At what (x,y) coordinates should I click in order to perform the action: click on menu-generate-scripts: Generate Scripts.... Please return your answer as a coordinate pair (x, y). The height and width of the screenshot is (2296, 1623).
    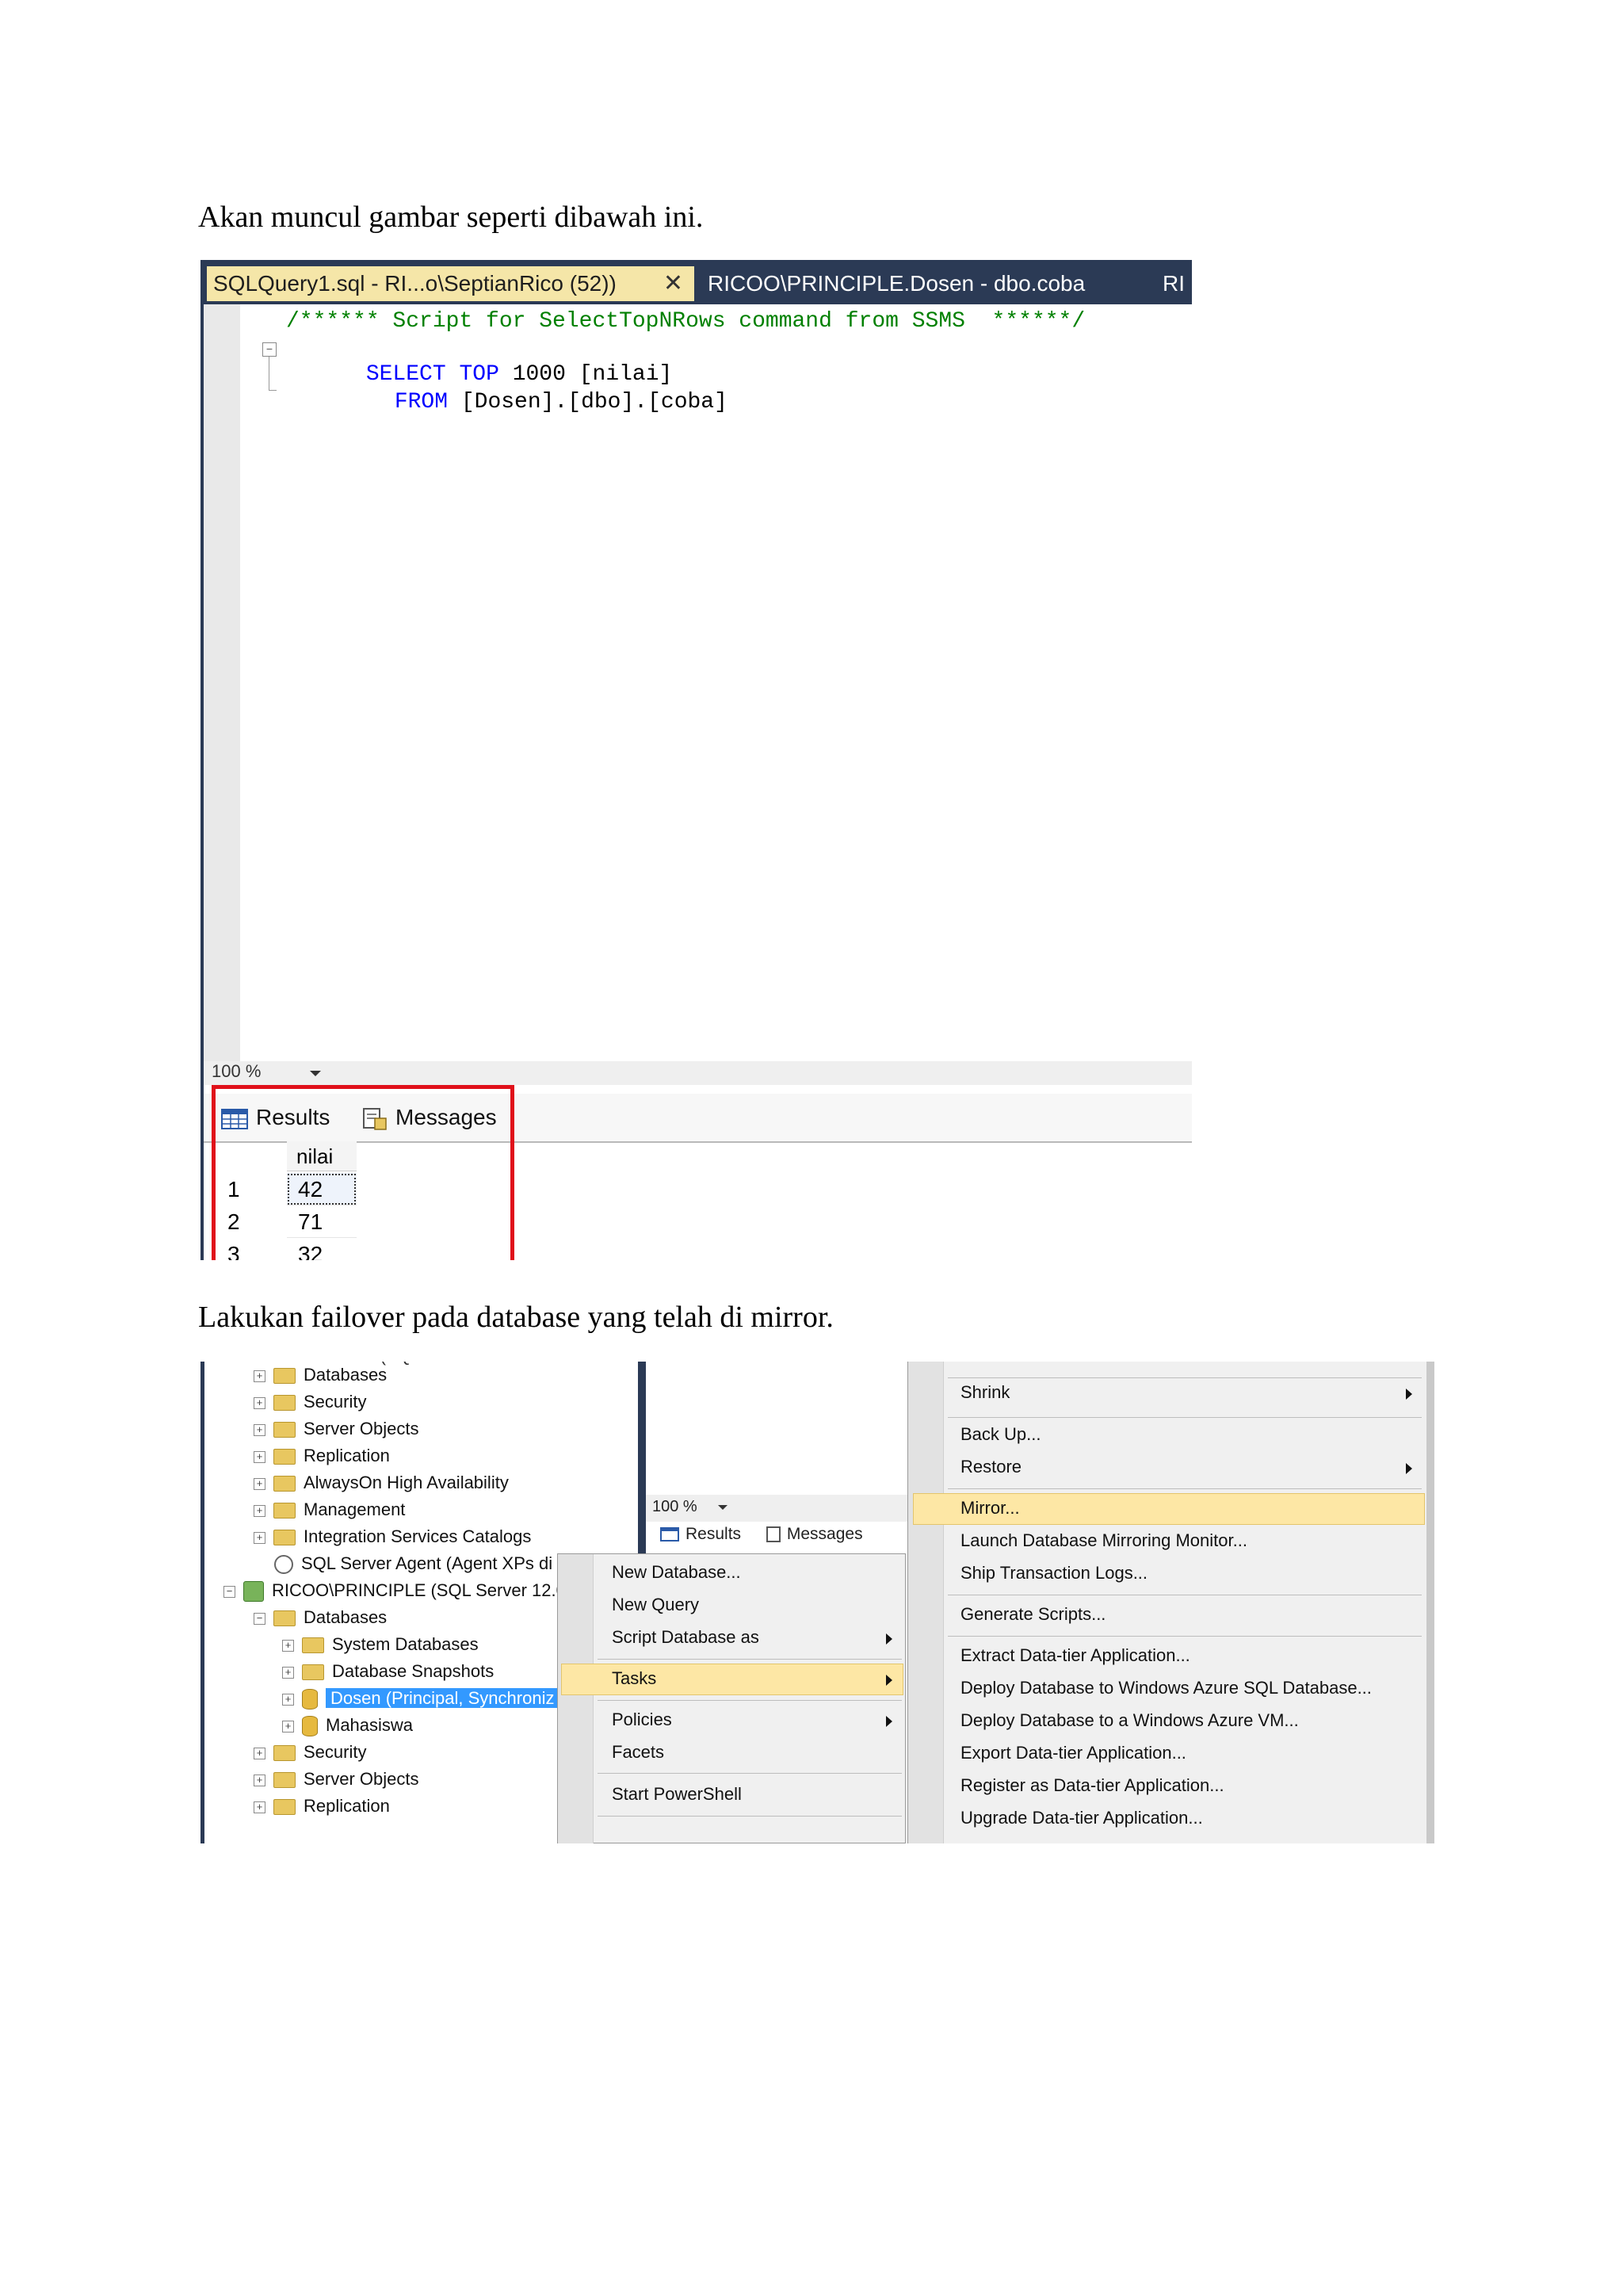
    Looking at the image, I should click on (1033, 1614).